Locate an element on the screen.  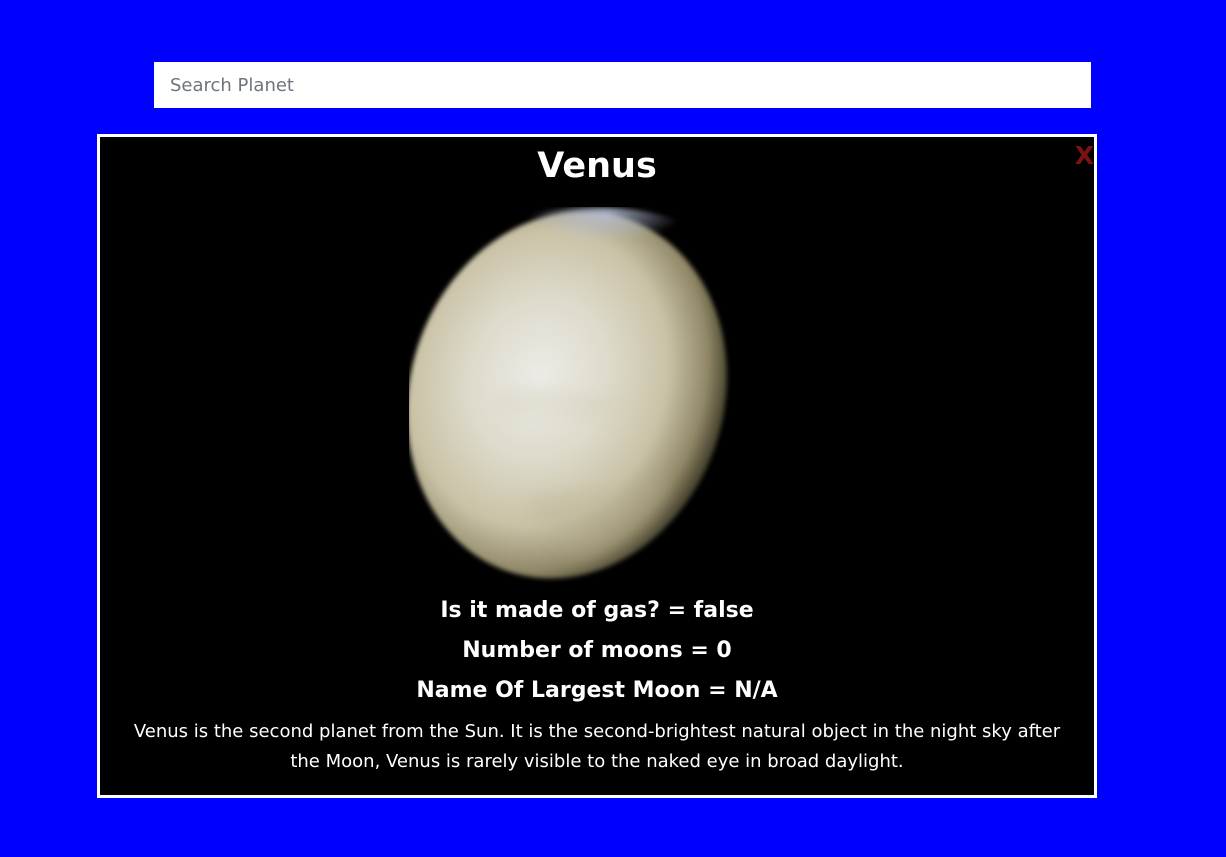
fact-made-of-gas: Is it made of gas? = false is located at coordinates (597, 610).